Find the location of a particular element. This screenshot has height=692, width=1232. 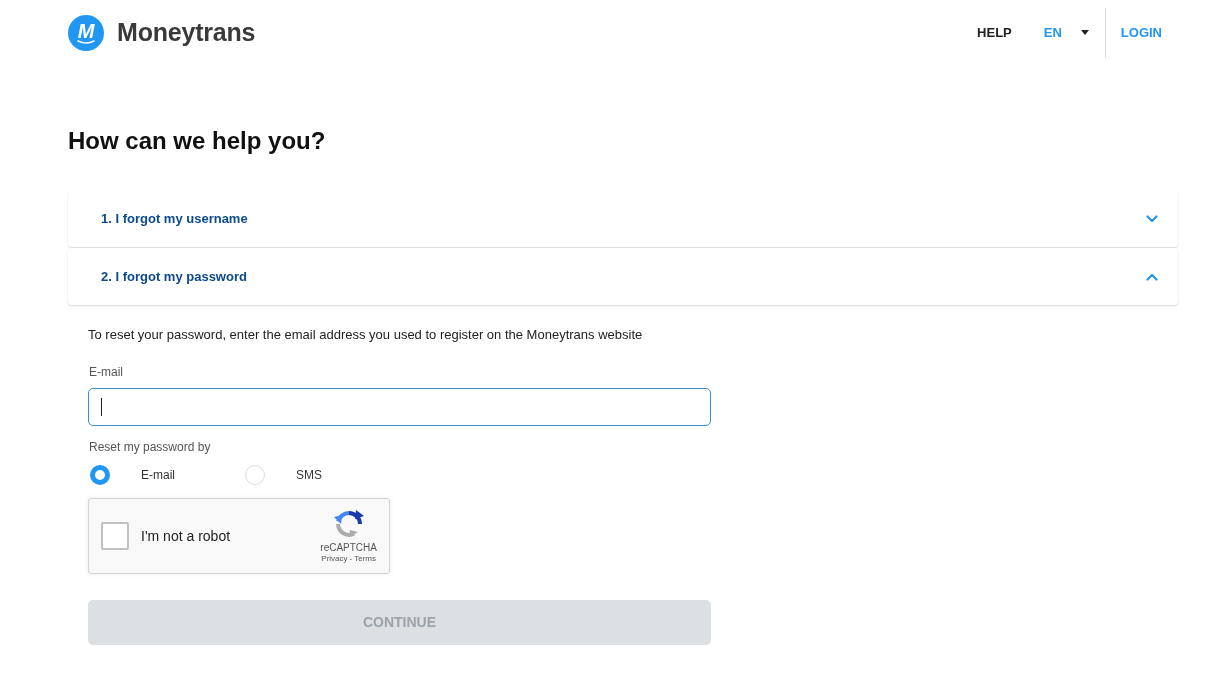

accordion-header: 1. I forgot my username is located at coordinates (623, 218).